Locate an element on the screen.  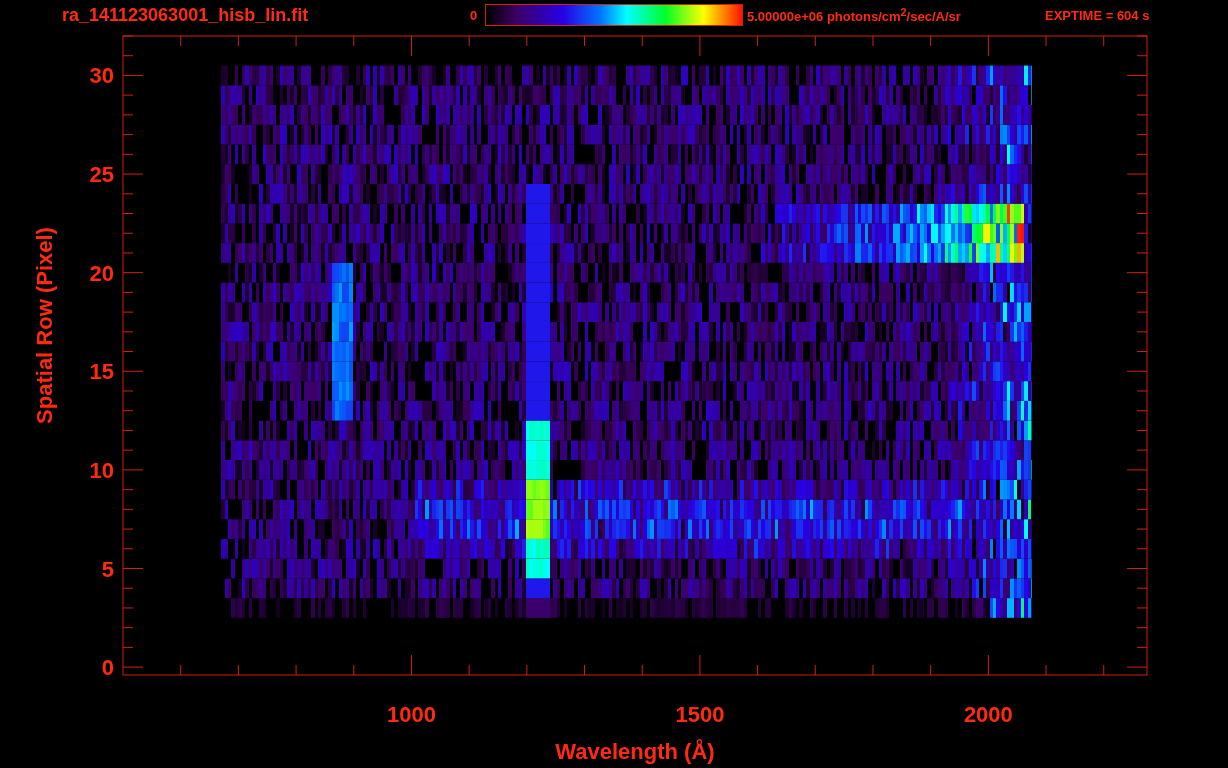
colorbar-max-label: 5.00000e+06 photons/cm$^{2}$/sec/A/sr is located at coordinates (854, 15).